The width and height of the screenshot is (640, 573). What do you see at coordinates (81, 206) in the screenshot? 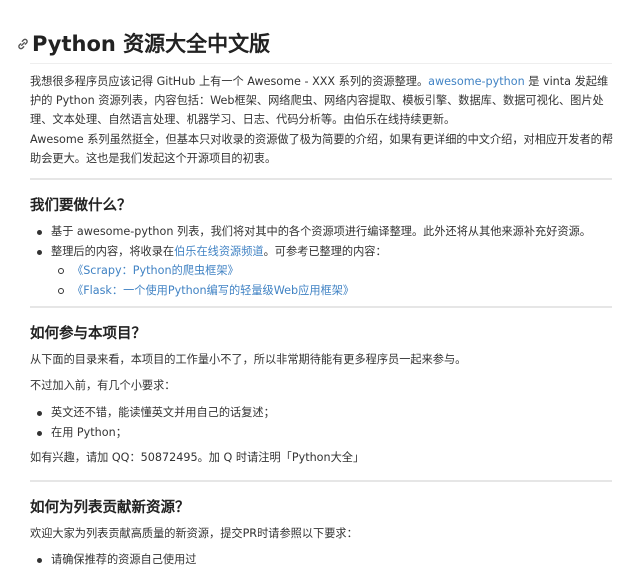
I see `section-heading-what: 我们要做什么？` at bounding box center [81, 206].